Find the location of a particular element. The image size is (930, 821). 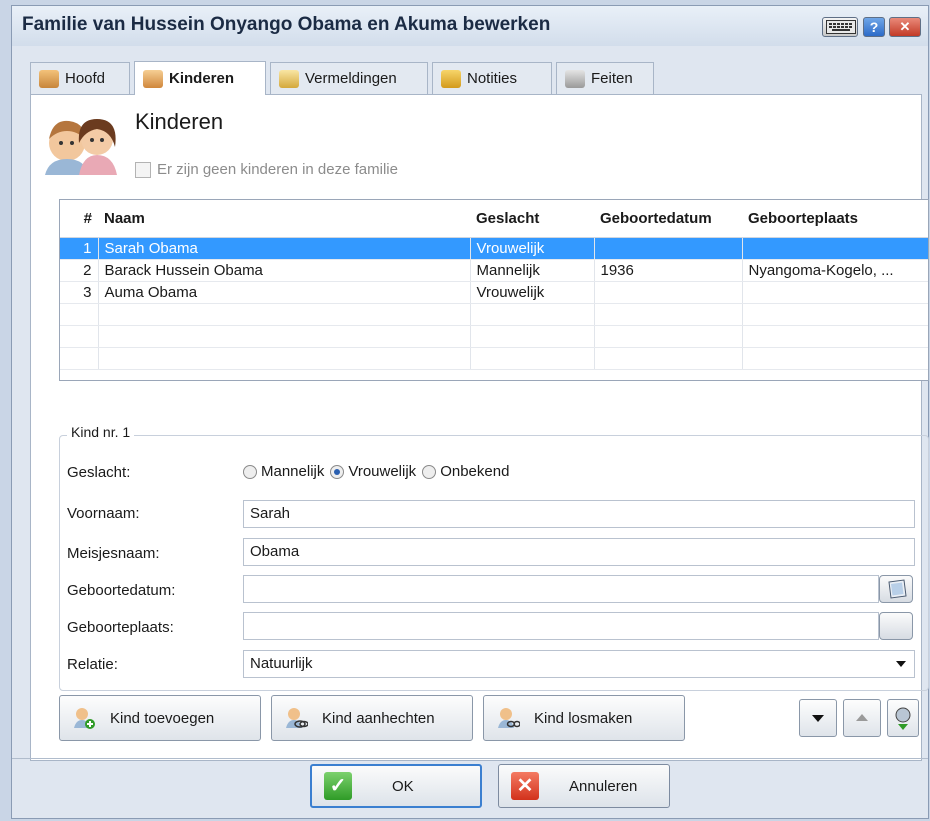

person-arrow-icon is located at coordinates (903, 718).